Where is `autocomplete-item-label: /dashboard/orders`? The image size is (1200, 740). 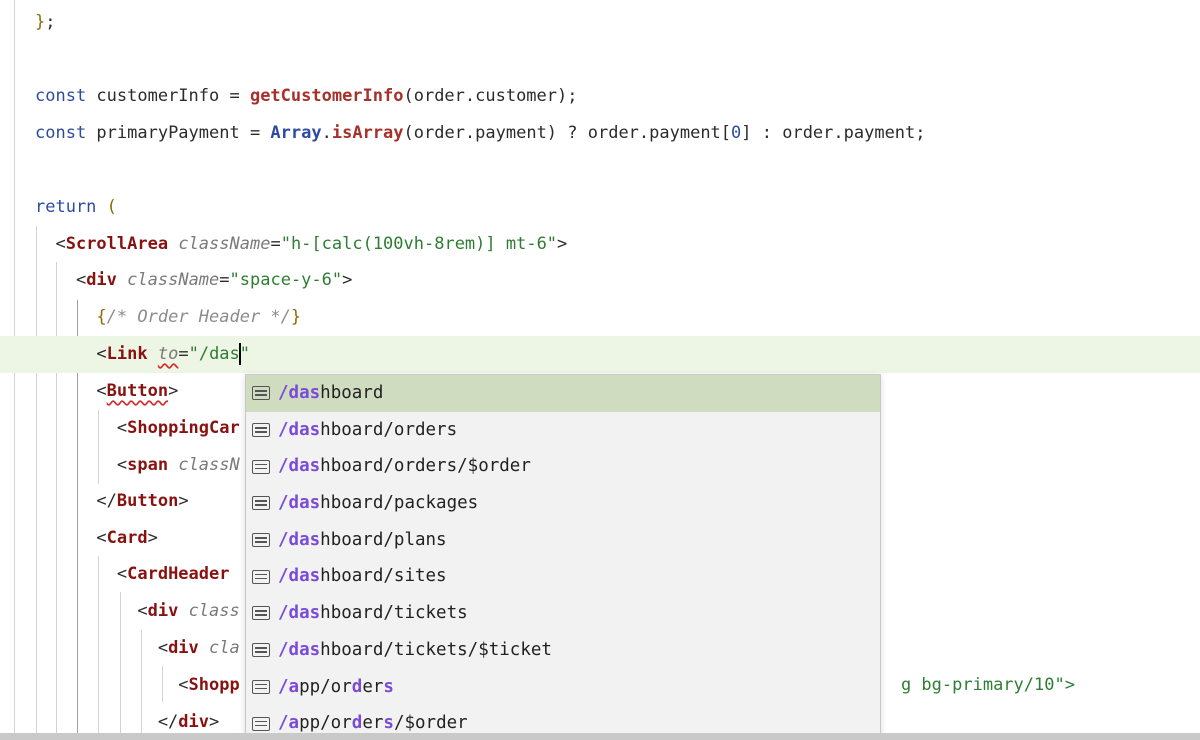
autocomplete-item-label: /dashboard/orders is located at coordinates (367, 430).